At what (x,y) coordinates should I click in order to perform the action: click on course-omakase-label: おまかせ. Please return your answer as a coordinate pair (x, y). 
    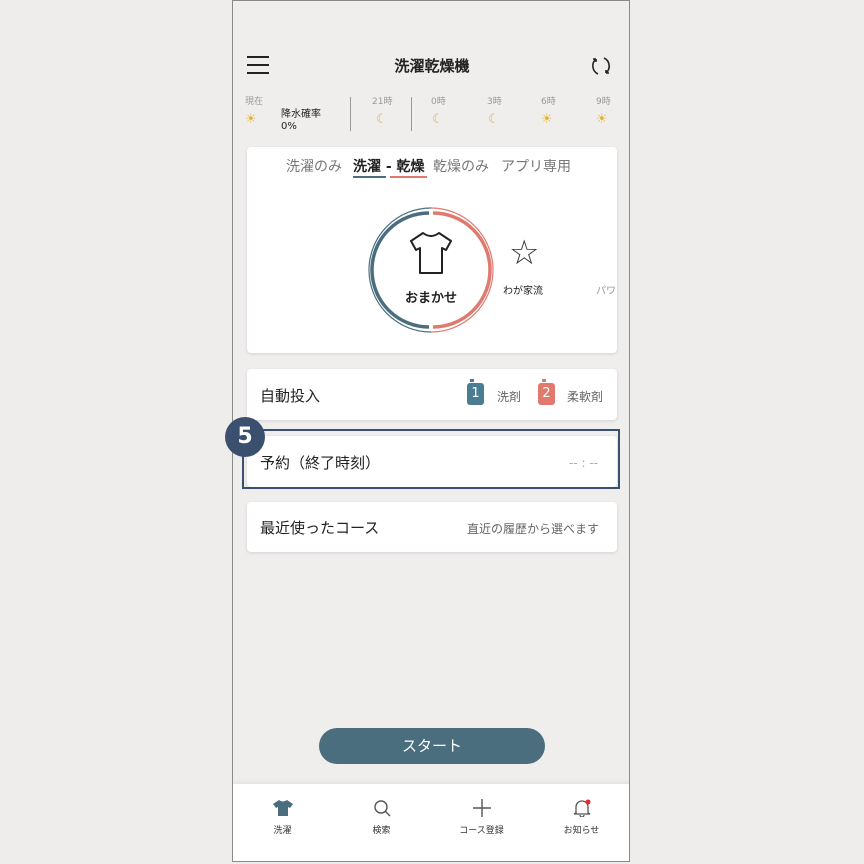
    Looking at the image, I should click on (430, 298).